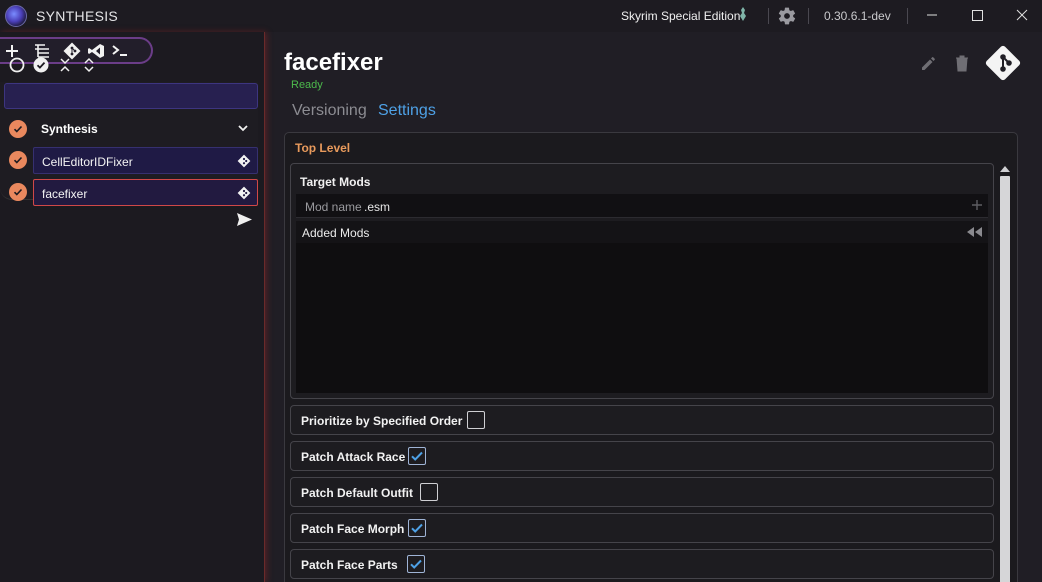 The image size is (1042, 582). Describe the element at coordinates (977, 15) in the screenshot. I see `maximize-icon` at that location.